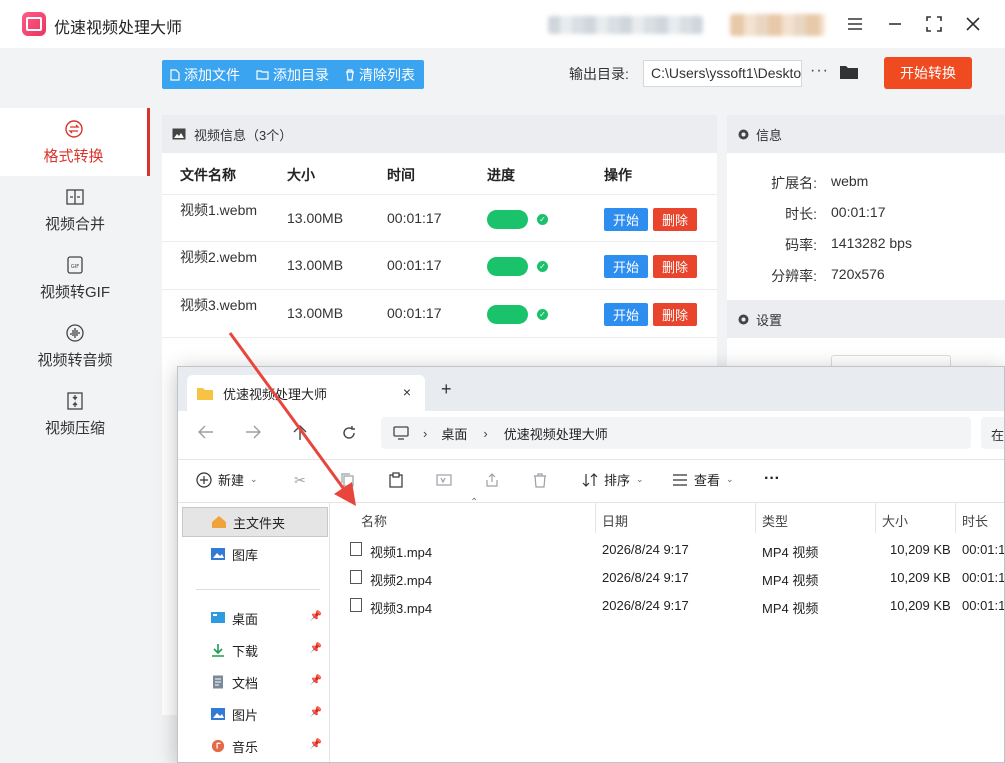 The width and height of the screenshot is (1005, 763). What do you see at coordinates (75, 278) in the screenshot?
I see `sidebar-item-video-gif: GIF 视频转GIF` at bounding box center [75, 278].